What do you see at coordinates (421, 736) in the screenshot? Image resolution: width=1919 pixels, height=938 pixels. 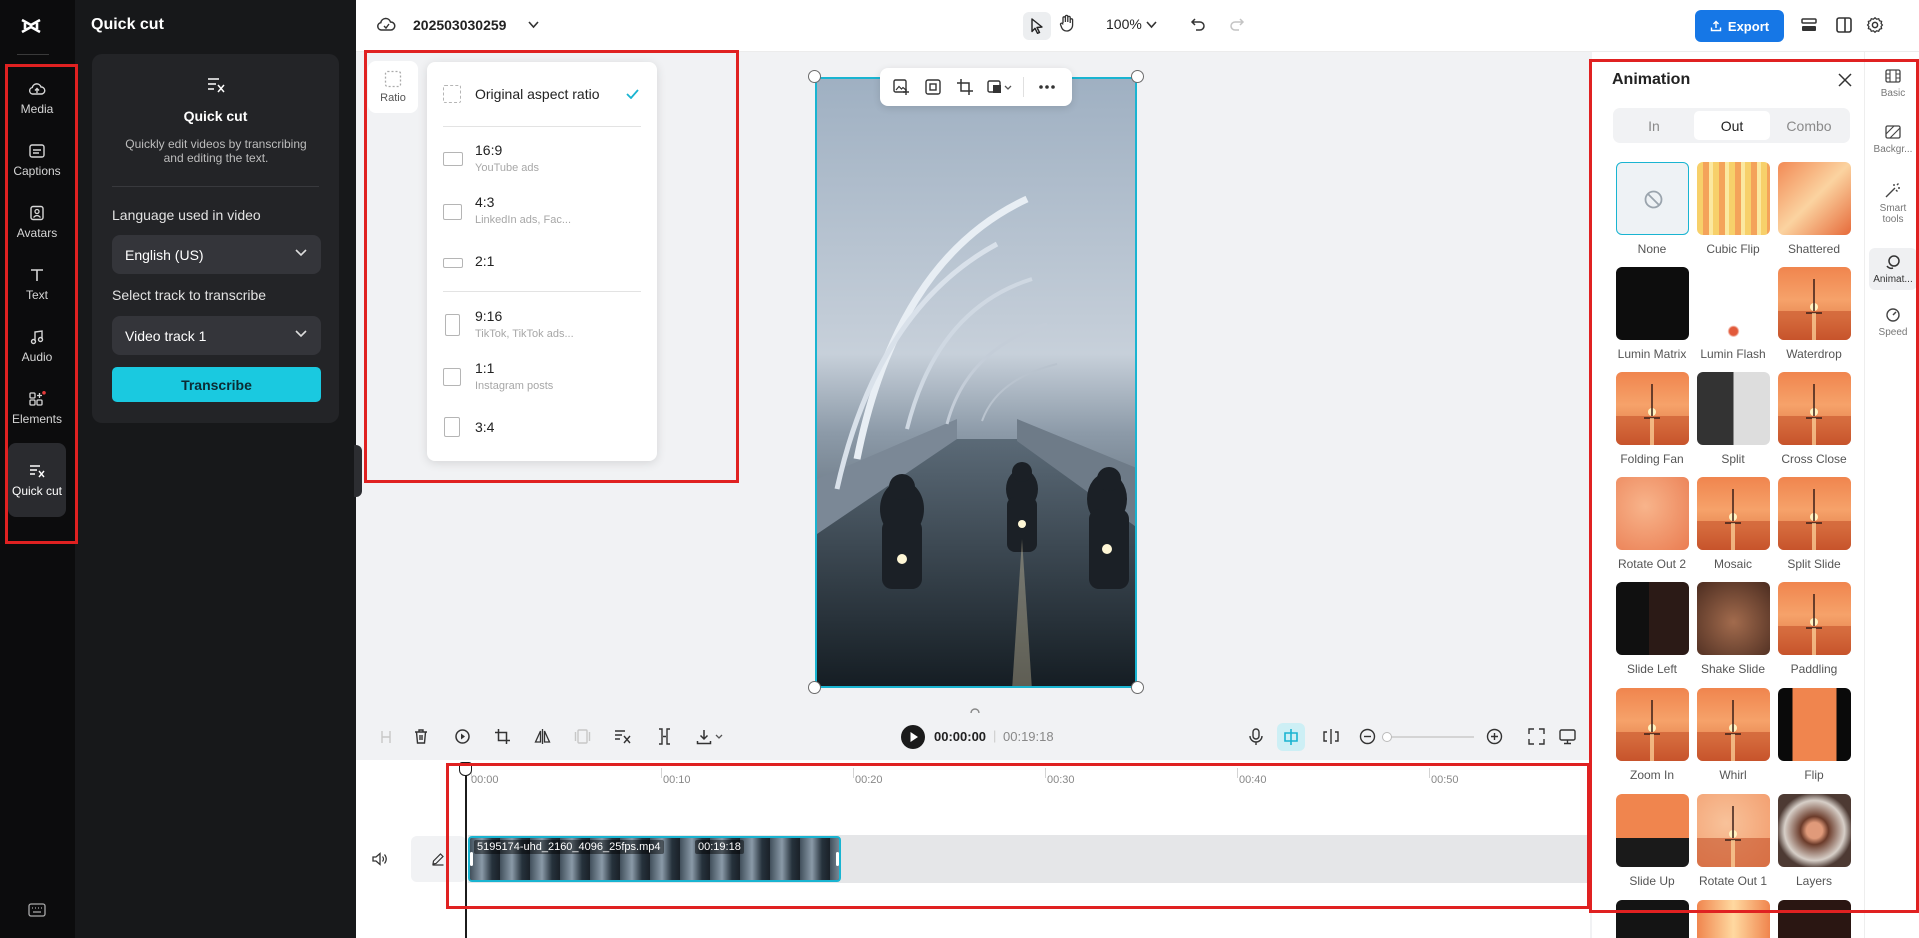 I see `delete-icon` at bounding box center [421, 736].